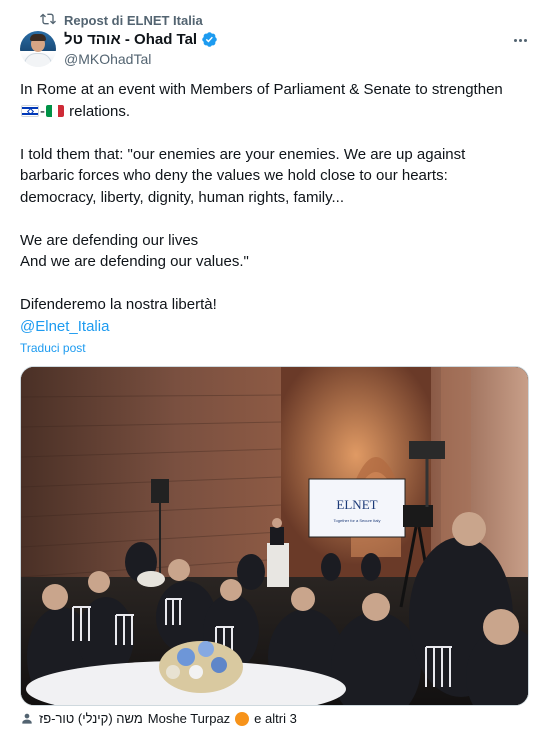 This screenshot has width=547, height=741. Describe the element at coordinates (109, 240) in the screenshot. I see `tweet-line: We are defending our lives` at that location.